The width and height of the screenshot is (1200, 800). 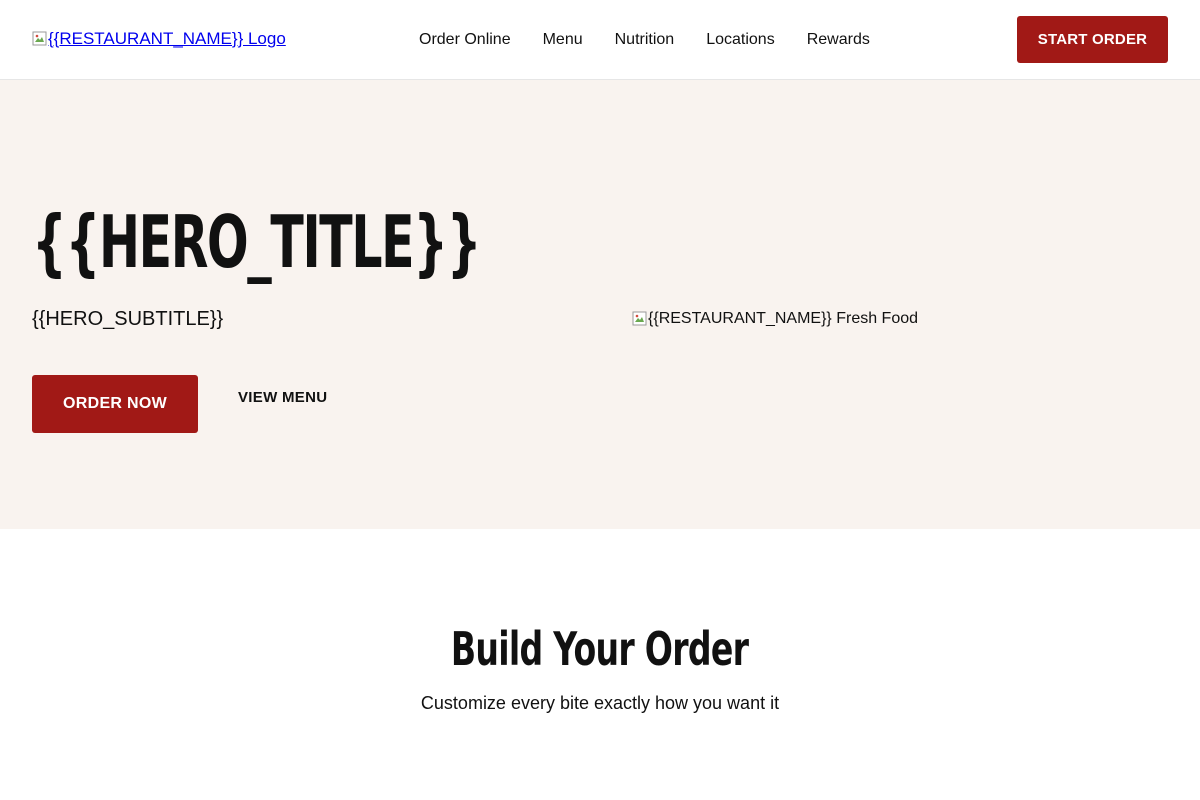 I want to click on section-title: Build Your Order, so click(x=600, y=649).